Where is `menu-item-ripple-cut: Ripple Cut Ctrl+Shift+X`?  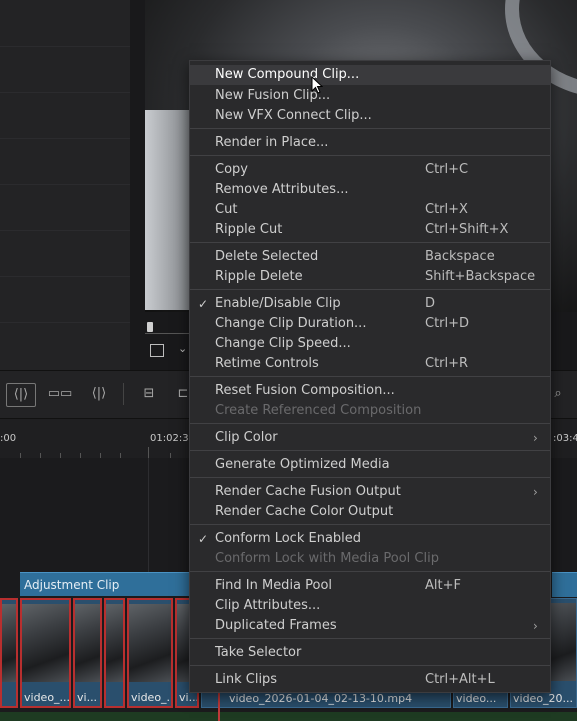
menu-item-ripple-cut: Ripple Cut Ctrl+Shift+X is located at coordinates (370, 230).